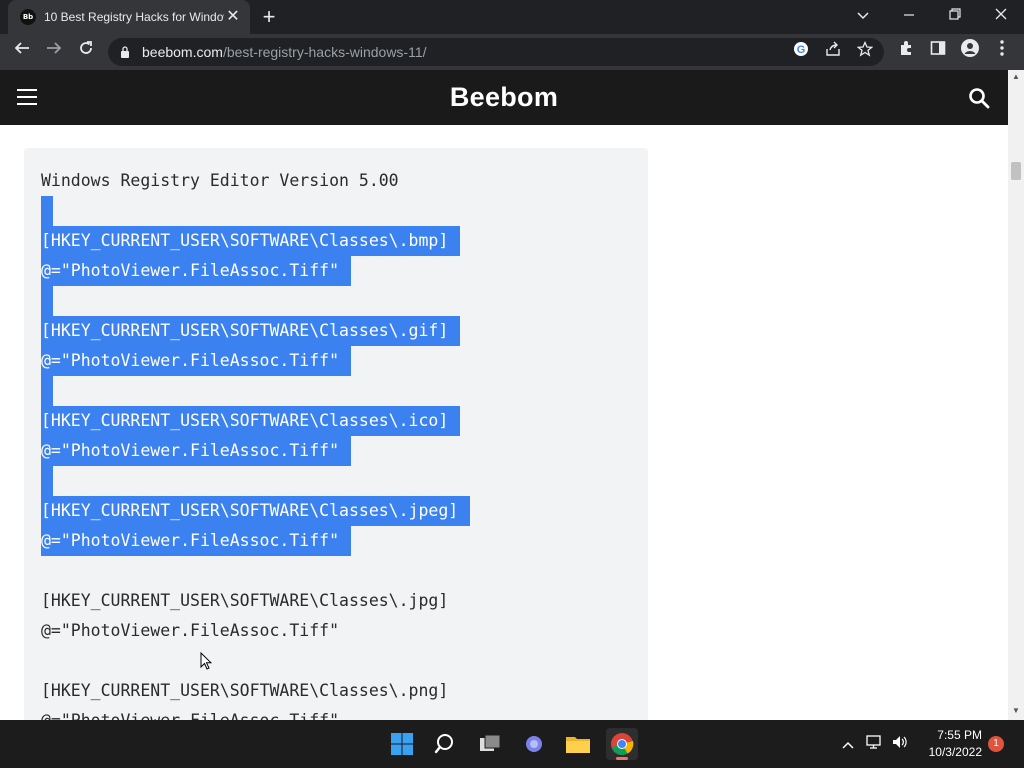 Image resolution: width=1024 pixels, height=768 pixels. I want to click on clock-date: 10/3/2022, so click(955, 752).